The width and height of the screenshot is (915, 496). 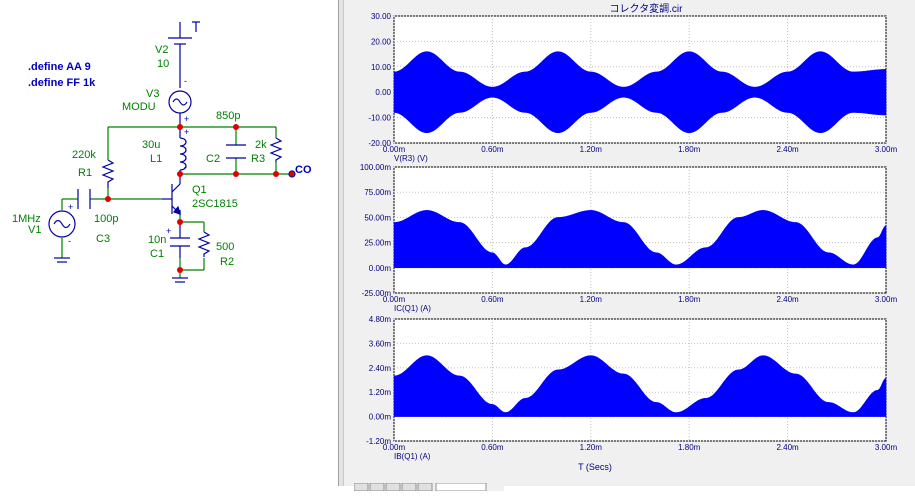 I want to click on r1-name: R1, so click(x=85, y=173).